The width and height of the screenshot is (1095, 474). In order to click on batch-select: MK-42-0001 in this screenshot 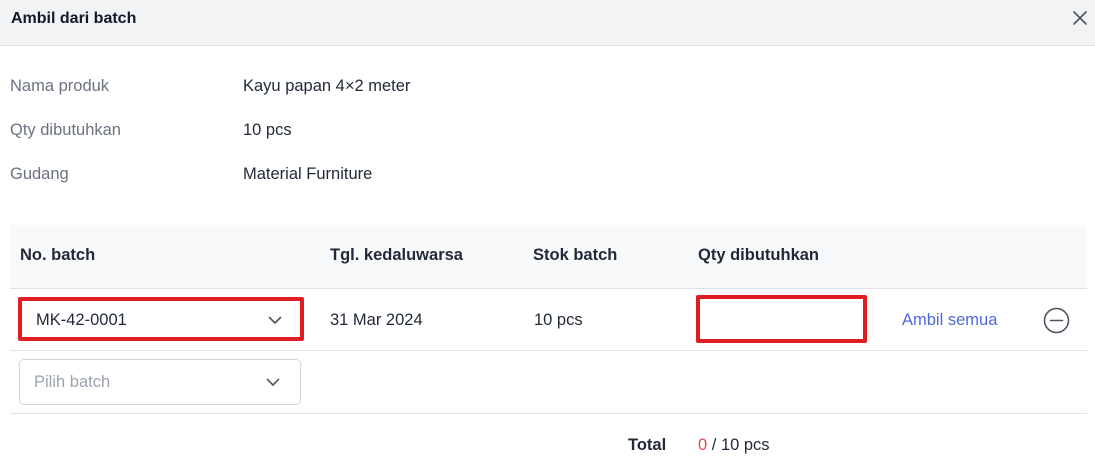, I will do `click(161, 319)`.